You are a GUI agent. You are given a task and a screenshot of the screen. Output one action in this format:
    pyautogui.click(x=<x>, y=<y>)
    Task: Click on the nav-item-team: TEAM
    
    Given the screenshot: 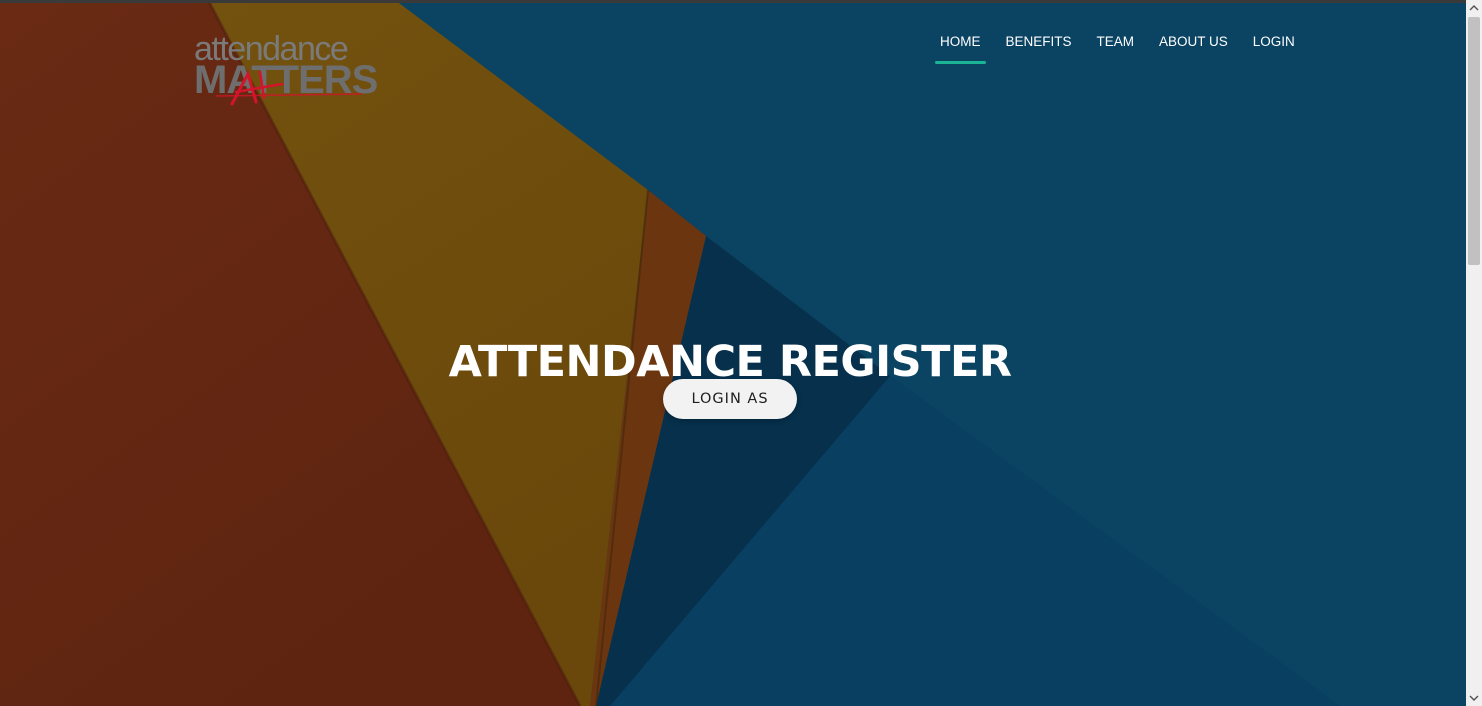 What is the action you would take?
    pyautogui.click(x=1116, y=49)
    